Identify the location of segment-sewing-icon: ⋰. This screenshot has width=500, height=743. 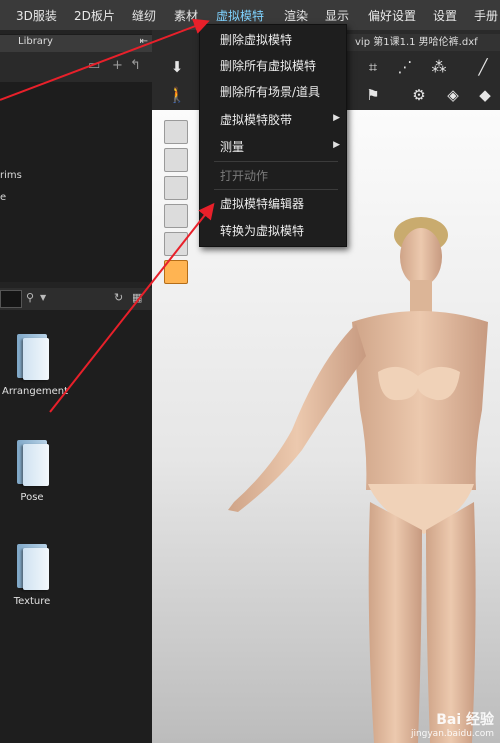
(405, 67).